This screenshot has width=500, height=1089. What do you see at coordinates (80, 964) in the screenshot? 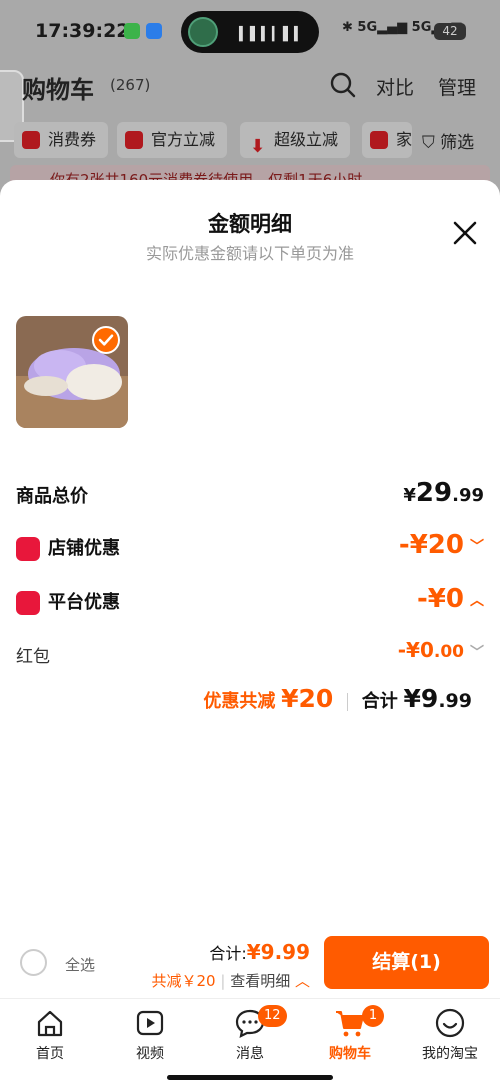
I see `select-all-label: 全选` at bounding box center [80, 964].